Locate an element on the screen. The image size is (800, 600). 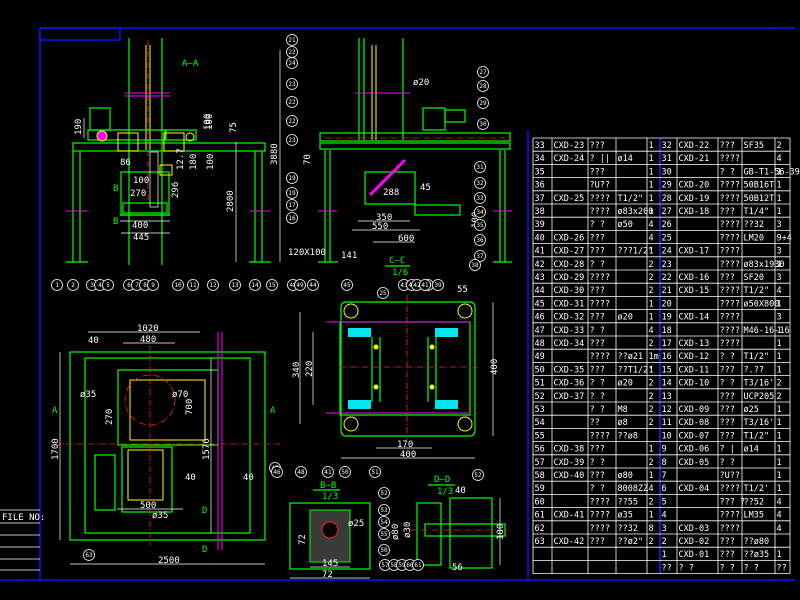
table-cell: 9+4 is located at coordinates (784, 238).